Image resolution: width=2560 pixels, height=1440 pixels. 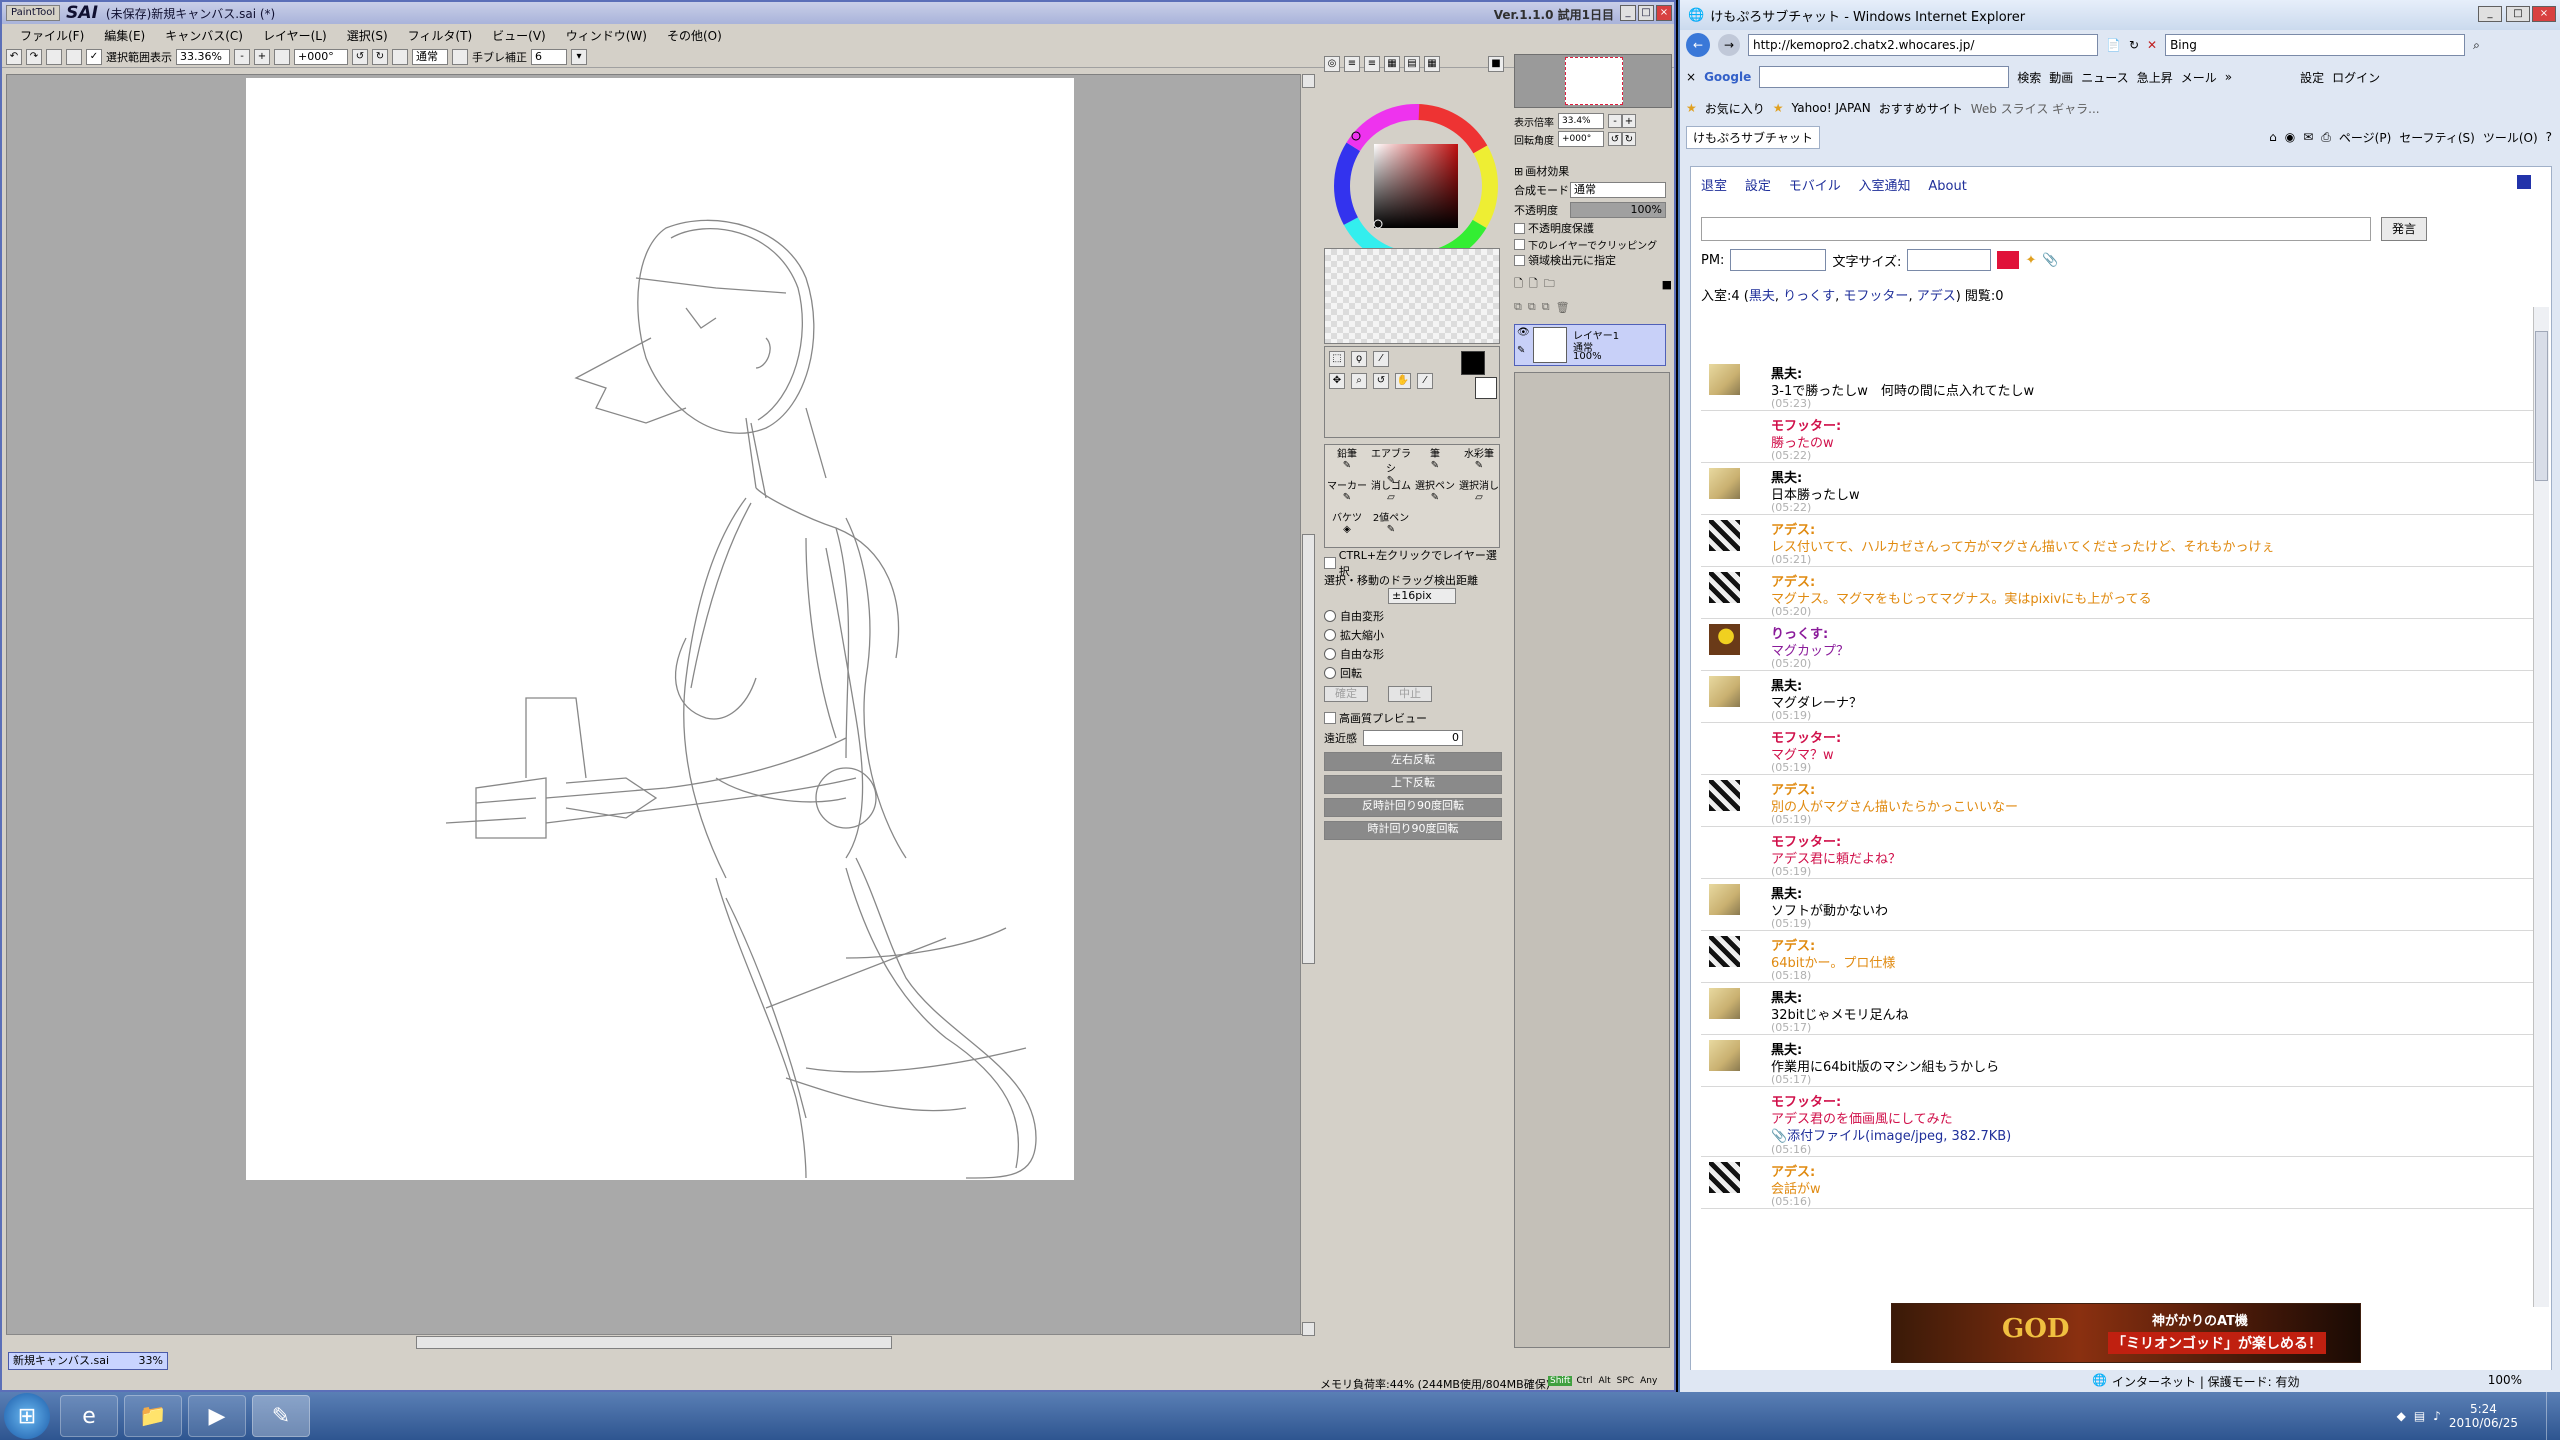 I want to click on rect-select-icon: ⬚, so click(x=1337, y=359).